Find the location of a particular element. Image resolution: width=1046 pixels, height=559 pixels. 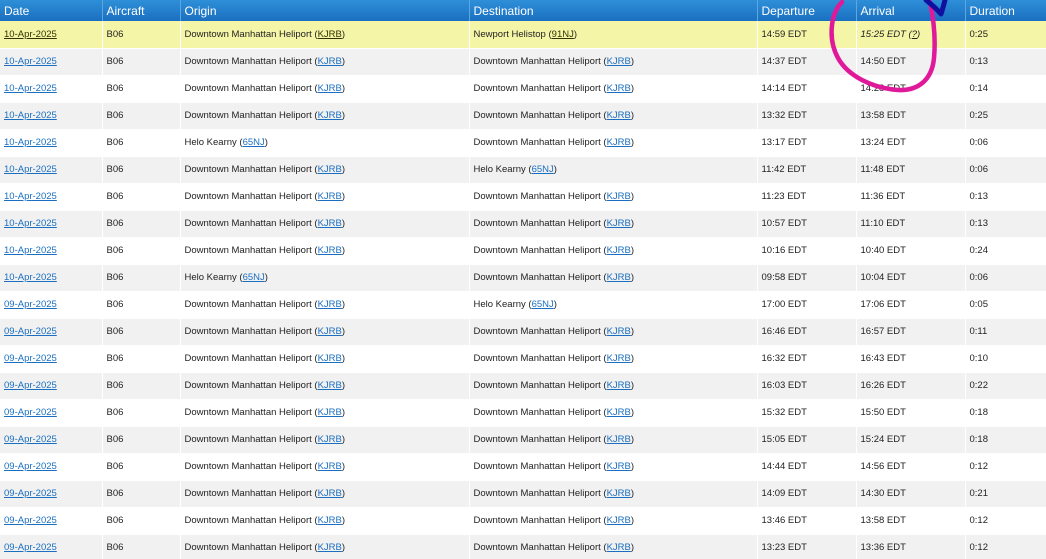

destination-airport-link: 91NJ is located at coordinates (563, 34).